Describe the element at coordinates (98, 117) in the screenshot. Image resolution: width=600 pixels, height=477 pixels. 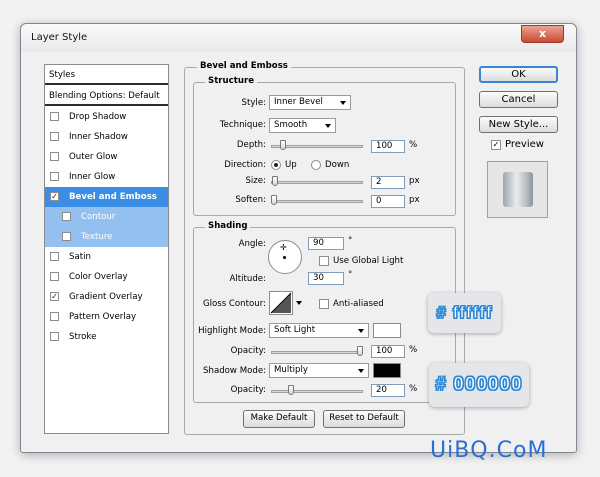
I see `style-item-label: Drop Shadow` at that location.